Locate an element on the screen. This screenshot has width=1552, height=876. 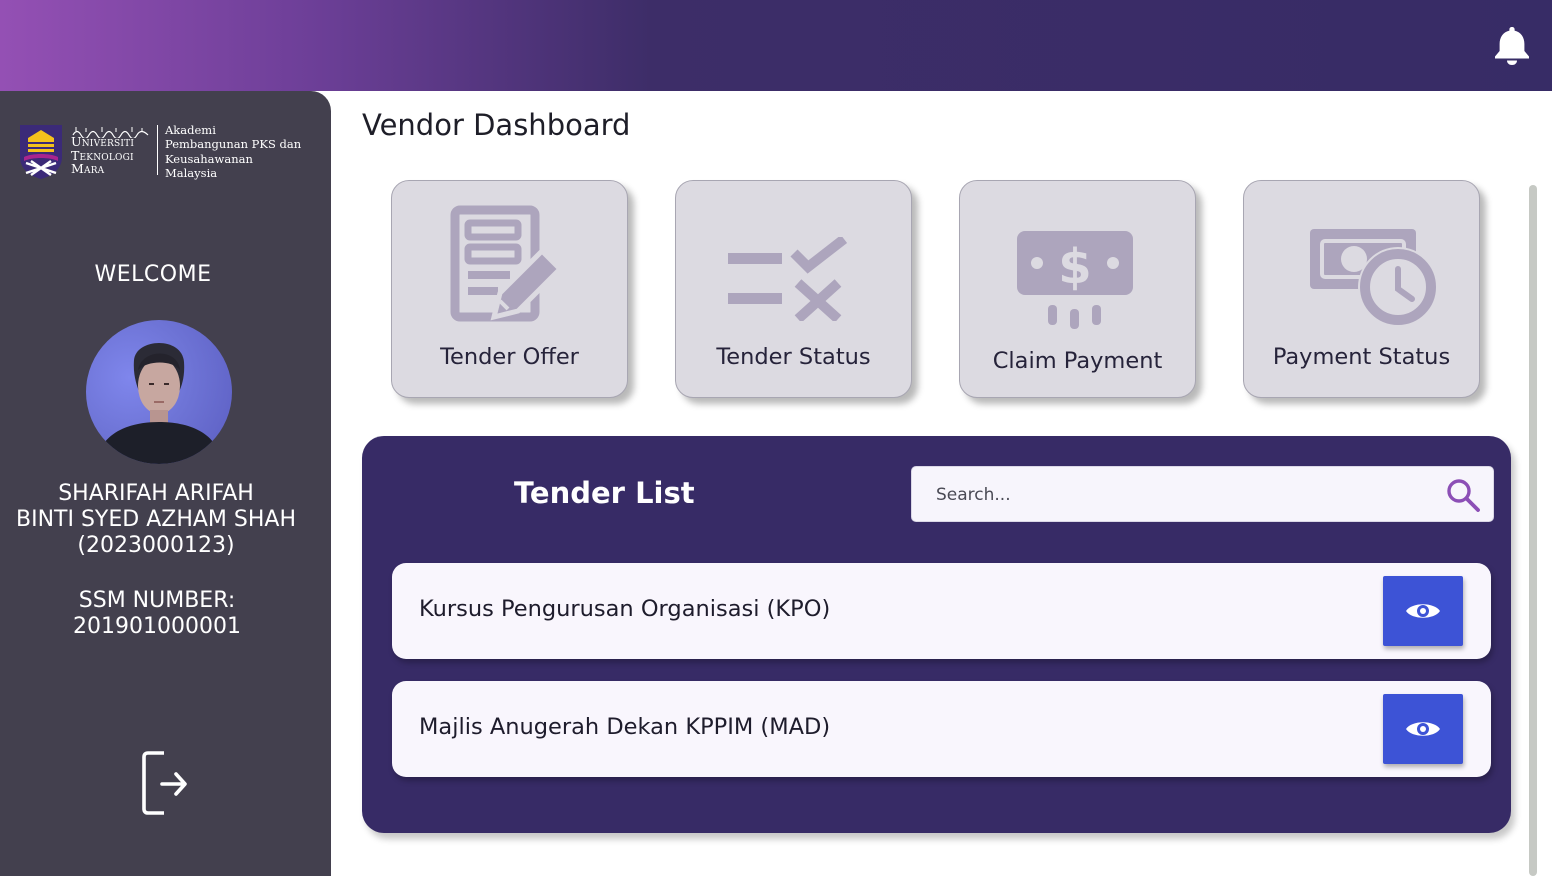
logo-divider is located at coordinates (157, 150).